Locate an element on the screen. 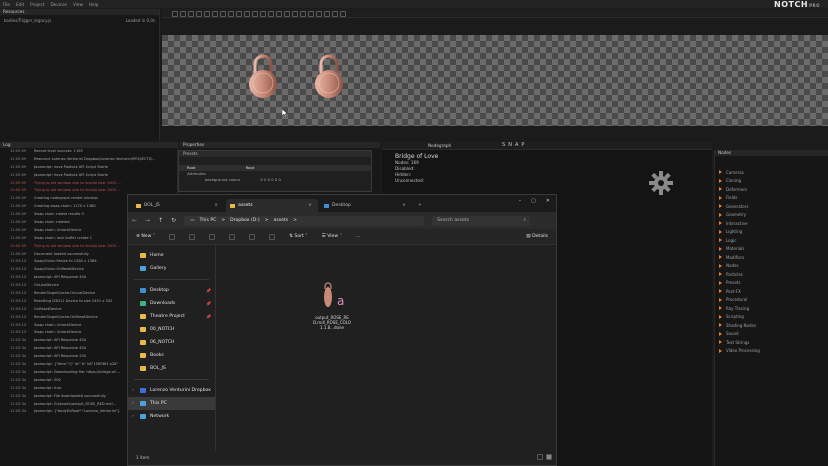 The height and width of the screenshot is (466, 828). node-category: Particles is located at coordinates (771, 274).